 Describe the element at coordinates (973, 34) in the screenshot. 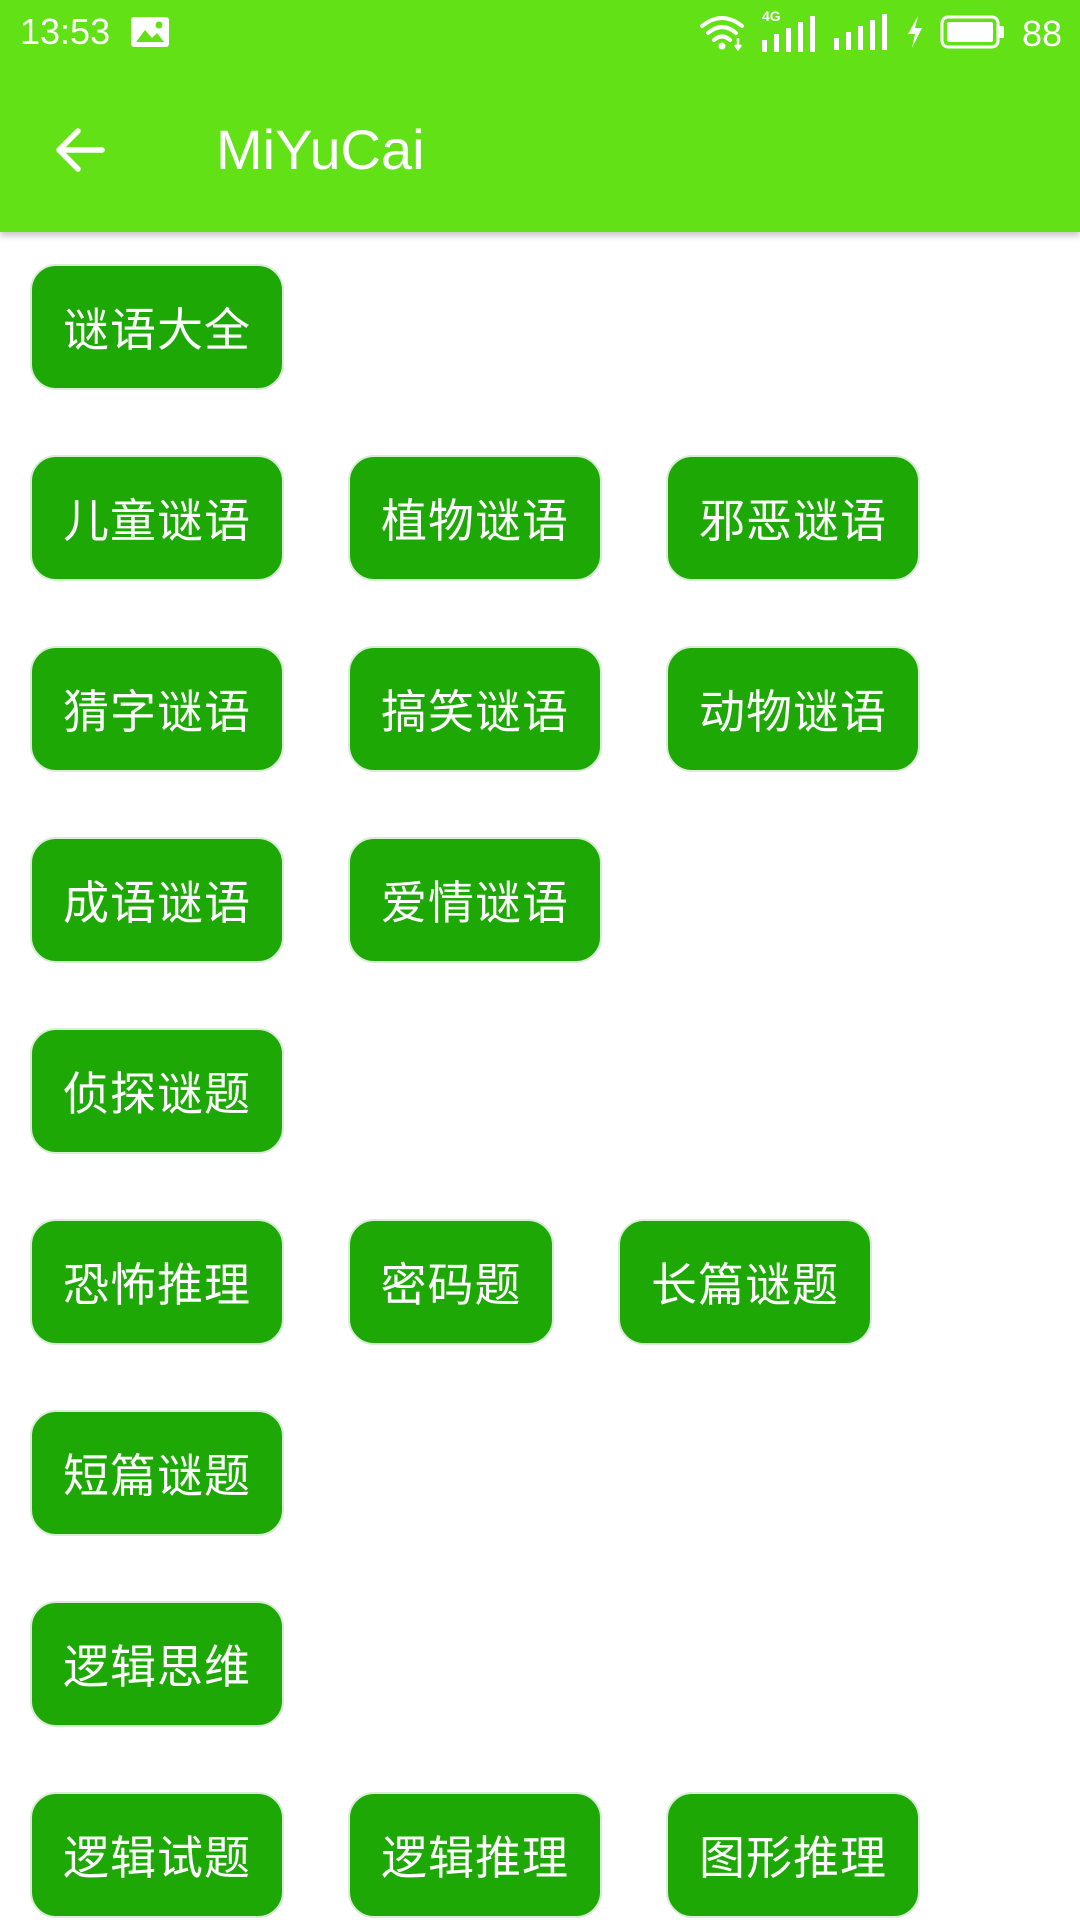

I see `battery-icon` at that location.